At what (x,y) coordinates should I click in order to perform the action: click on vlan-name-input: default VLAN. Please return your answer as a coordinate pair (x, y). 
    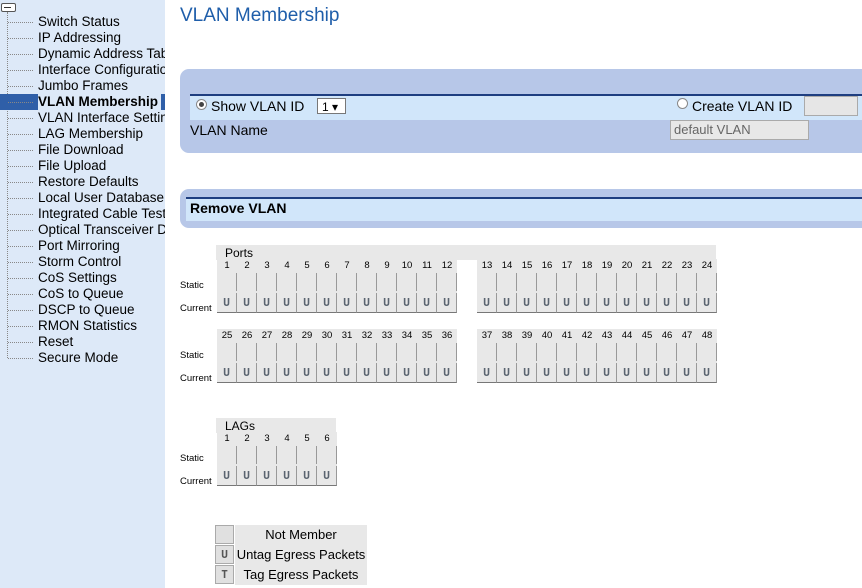
    Looking at the image, I should click on (739, 130).